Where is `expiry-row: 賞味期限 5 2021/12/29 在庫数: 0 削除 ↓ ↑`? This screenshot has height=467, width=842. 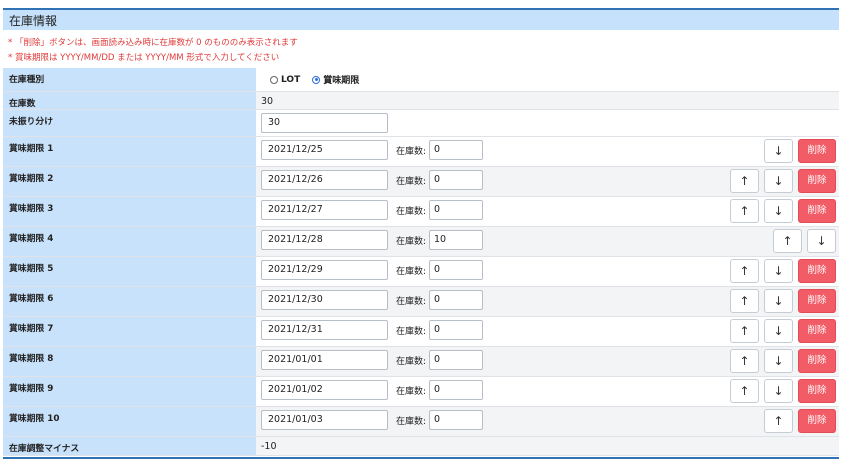 expiry-row: 賞味期限 5 2021/12/29 在庫数: 0 削除 ↓ ↑ is located at coordinates (421, 271).